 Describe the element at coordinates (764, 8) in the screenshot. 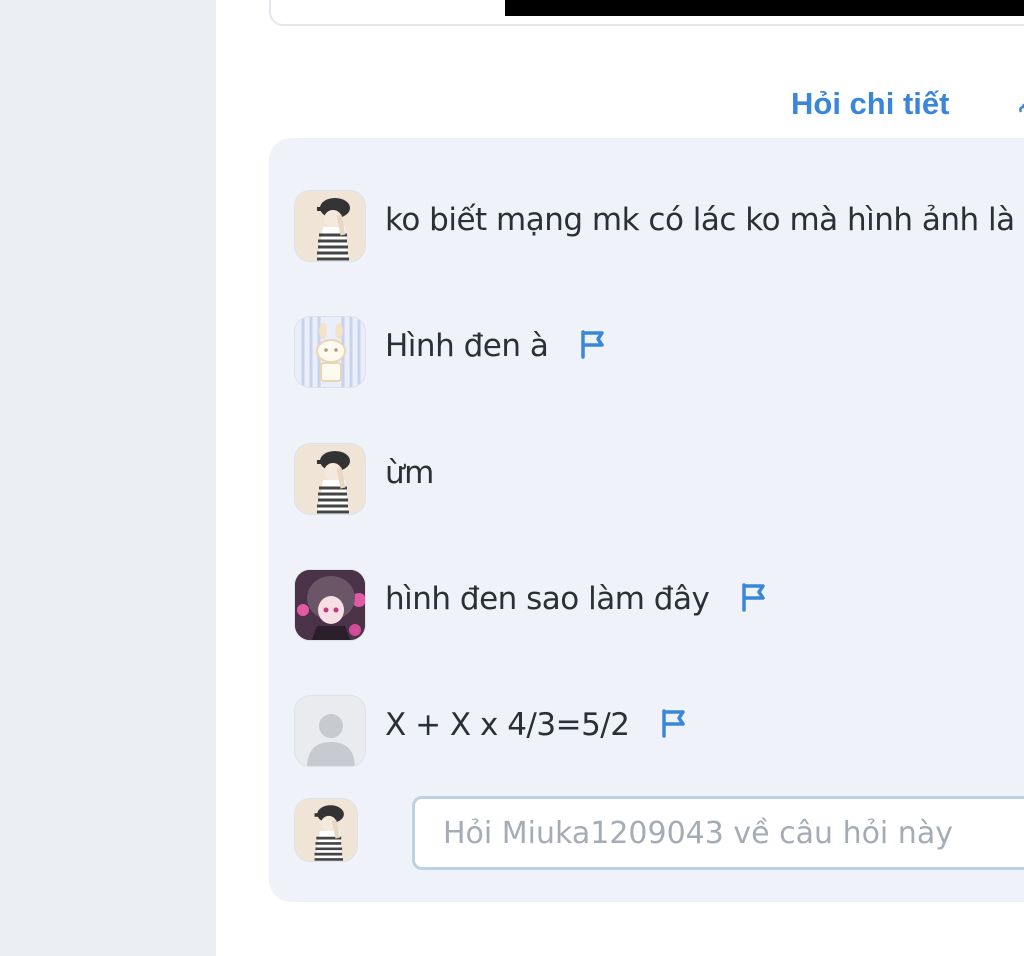

I see `answer-image` at that location.